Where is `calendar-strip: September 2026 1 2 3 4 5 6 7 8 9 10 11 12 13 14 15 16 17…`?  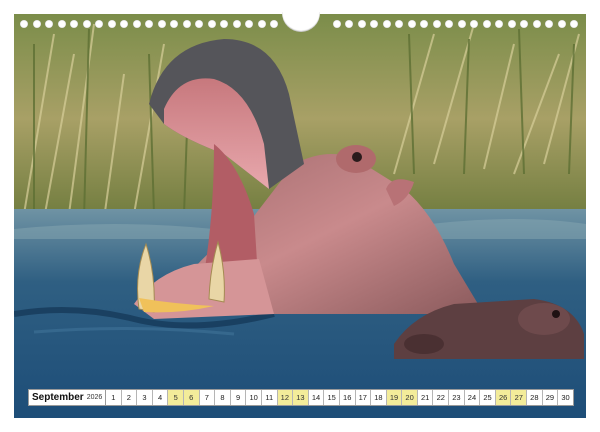 calendar-strip: September 2026 1 2 3 4 5 6 7 8 9 10 11 12 13 14 15 16 17… is located at coordinates (301, 397).